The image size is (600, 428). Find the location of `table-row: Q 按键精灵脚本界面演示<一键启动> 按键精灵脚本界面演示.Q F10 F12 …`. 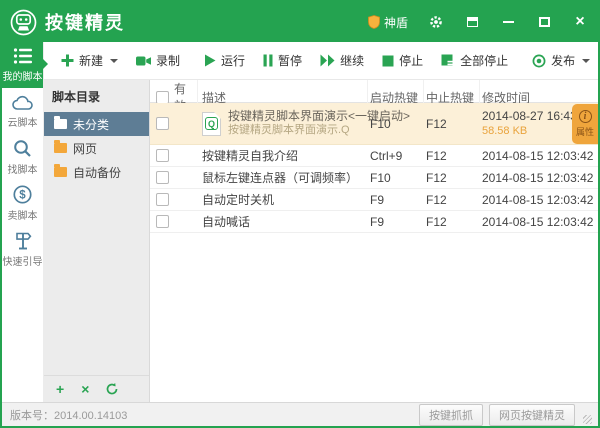

table-row: Q 按键精灵脚本界面演示<一键启动> 按键精灵脚本界面演示.Q F10 F12 … is located at coordinates (374, 124).